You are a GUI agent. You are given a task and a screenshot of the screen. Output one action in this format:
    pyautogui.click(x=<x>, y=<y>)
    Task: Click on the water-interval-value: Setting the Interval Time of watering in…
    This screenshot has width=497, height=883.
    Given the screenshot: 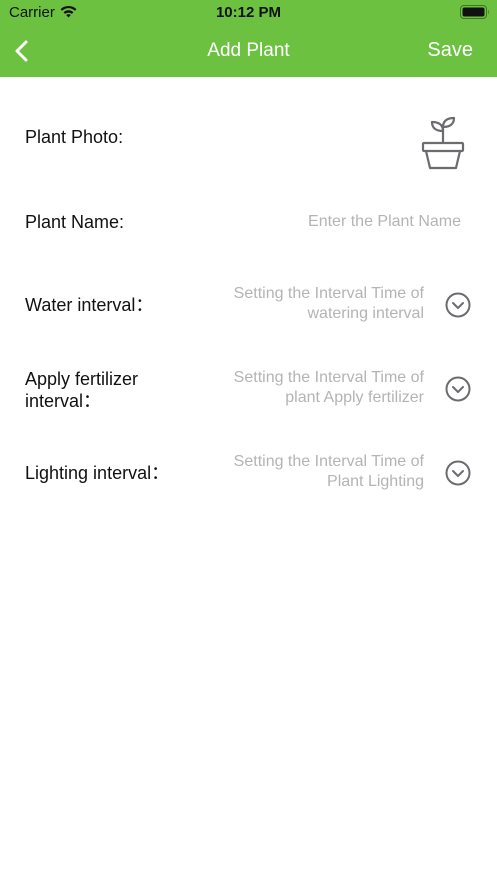 What is the action you would take?
    pyautogui.click(x=309, y=304)
    